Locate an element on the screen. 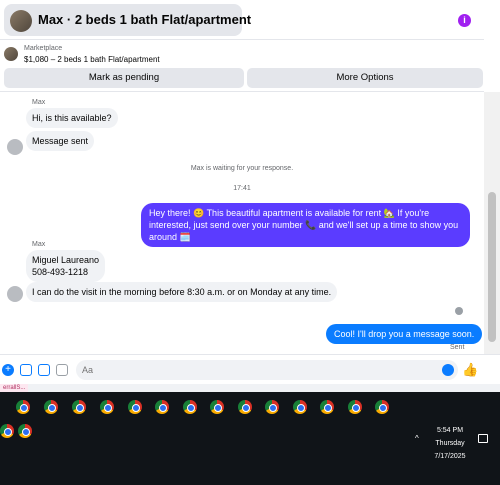  sticker-icon is located at coordinates (44, 370).